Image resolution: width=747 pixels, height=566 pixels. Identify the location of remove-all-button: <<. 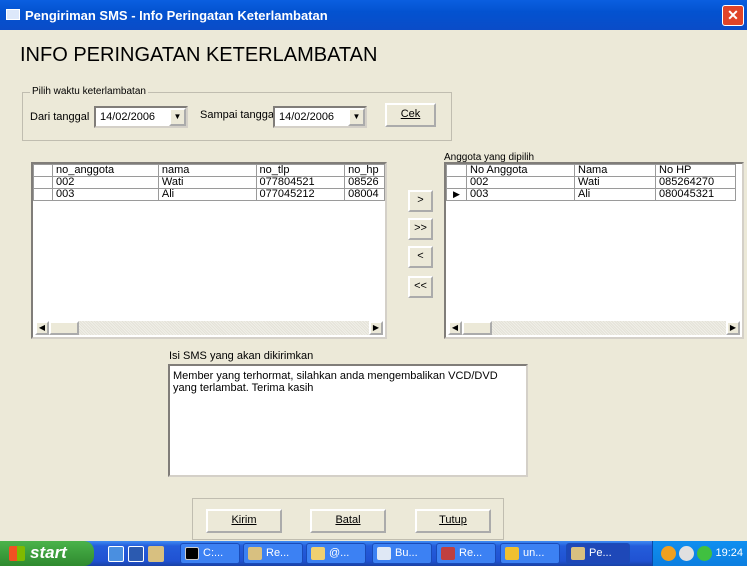
(420, 287).